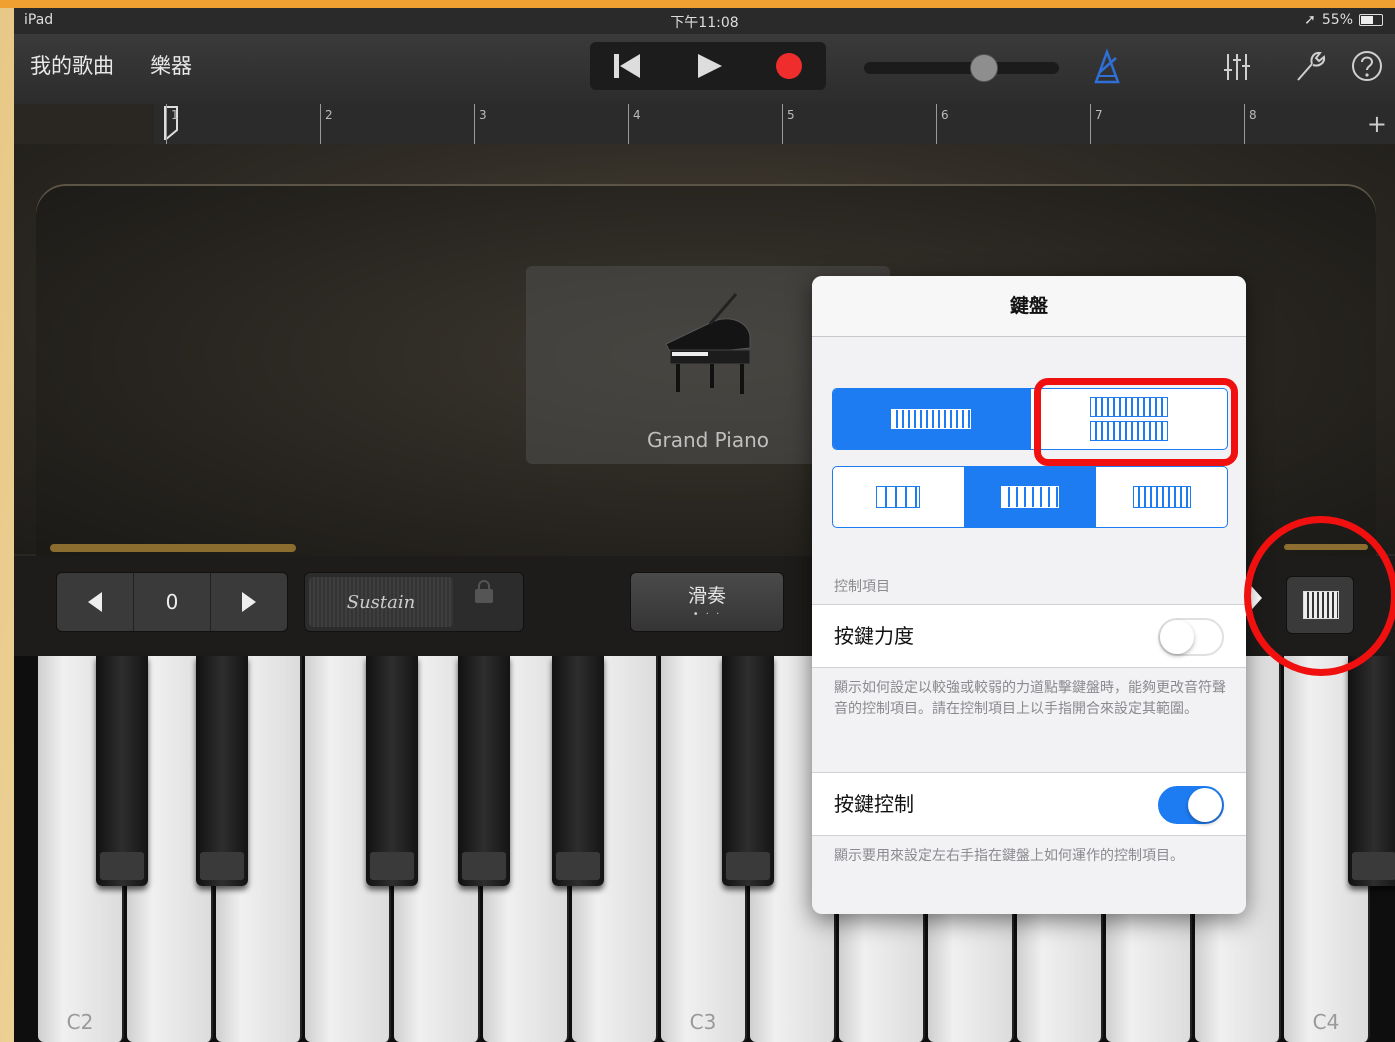 This screenshot has width=1395, height=1042. I want to click on master-volume-slider, so click(961, 68).